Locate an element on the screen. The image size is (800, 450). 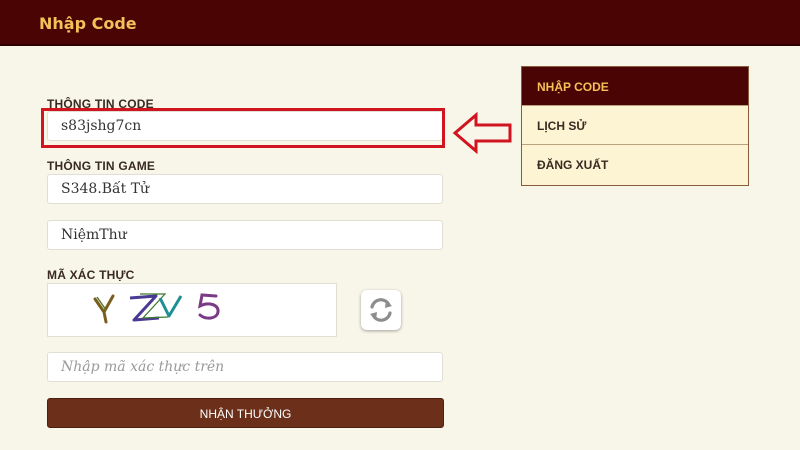
captcha-image is located at coordinates (192, 310).